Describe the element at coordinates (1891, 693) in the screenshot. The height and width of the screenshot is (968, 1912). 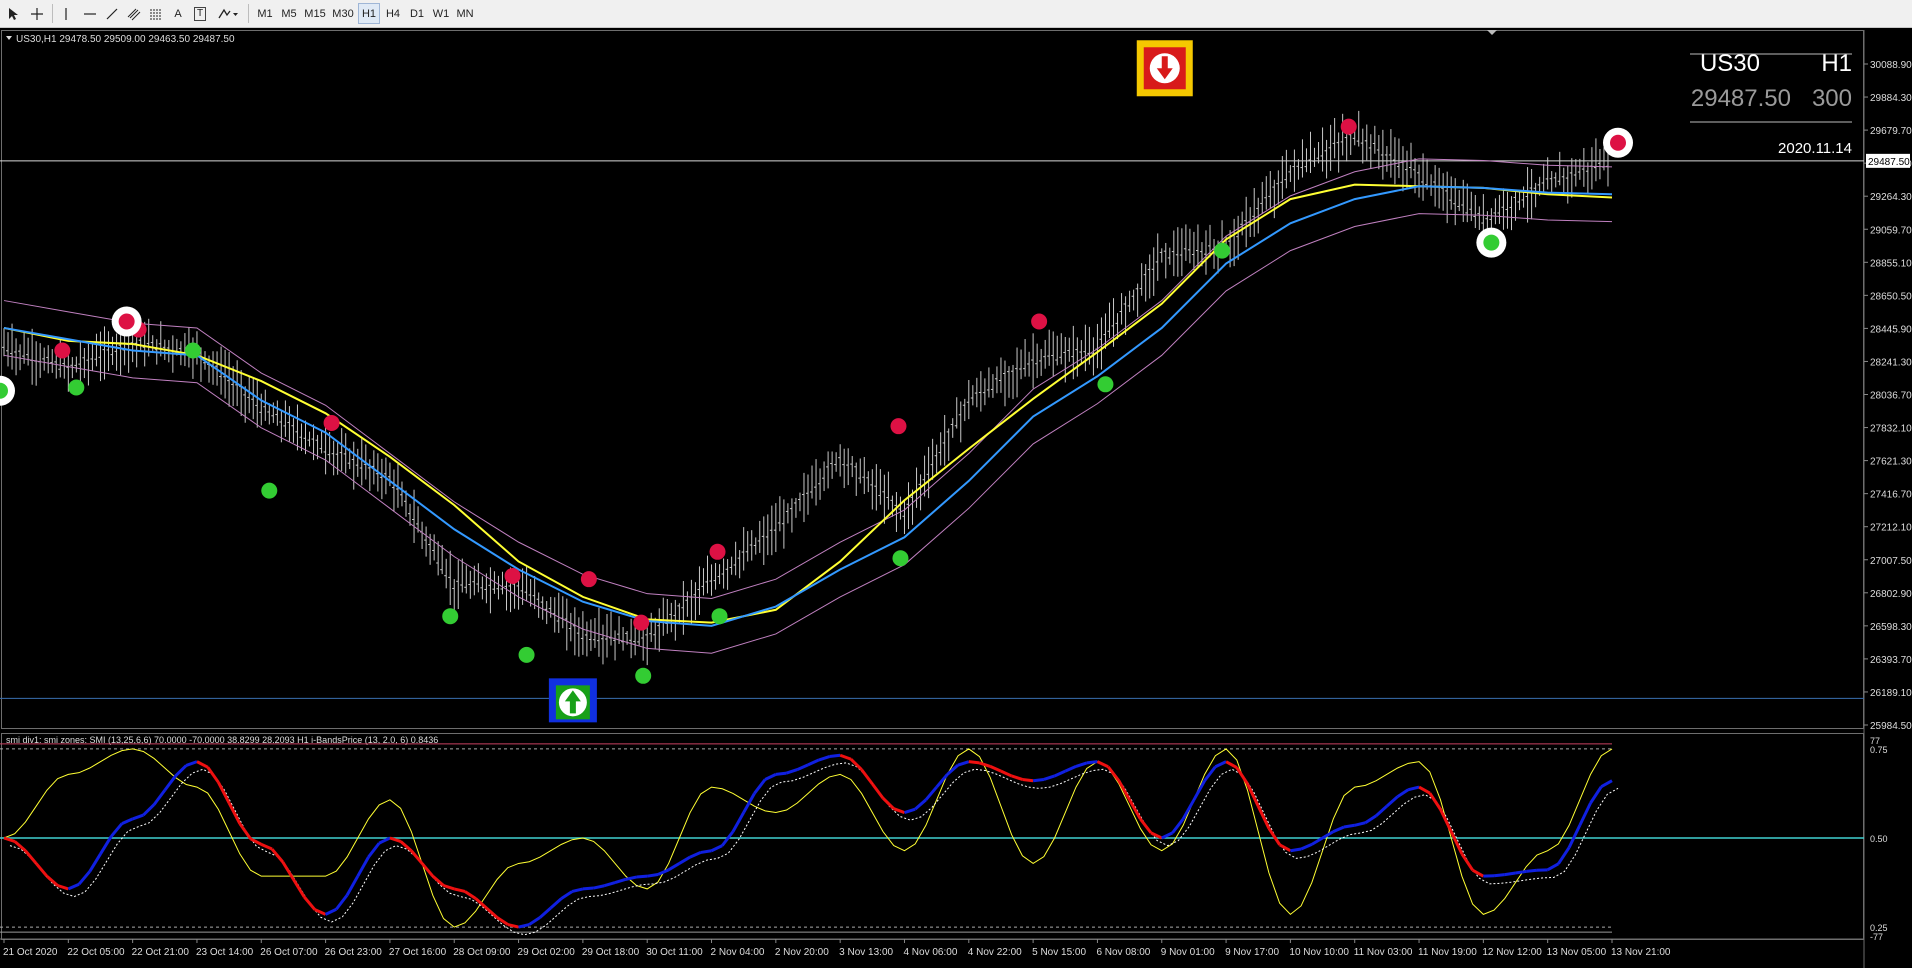
I see `price-tick-label: 26189.10` at that location.